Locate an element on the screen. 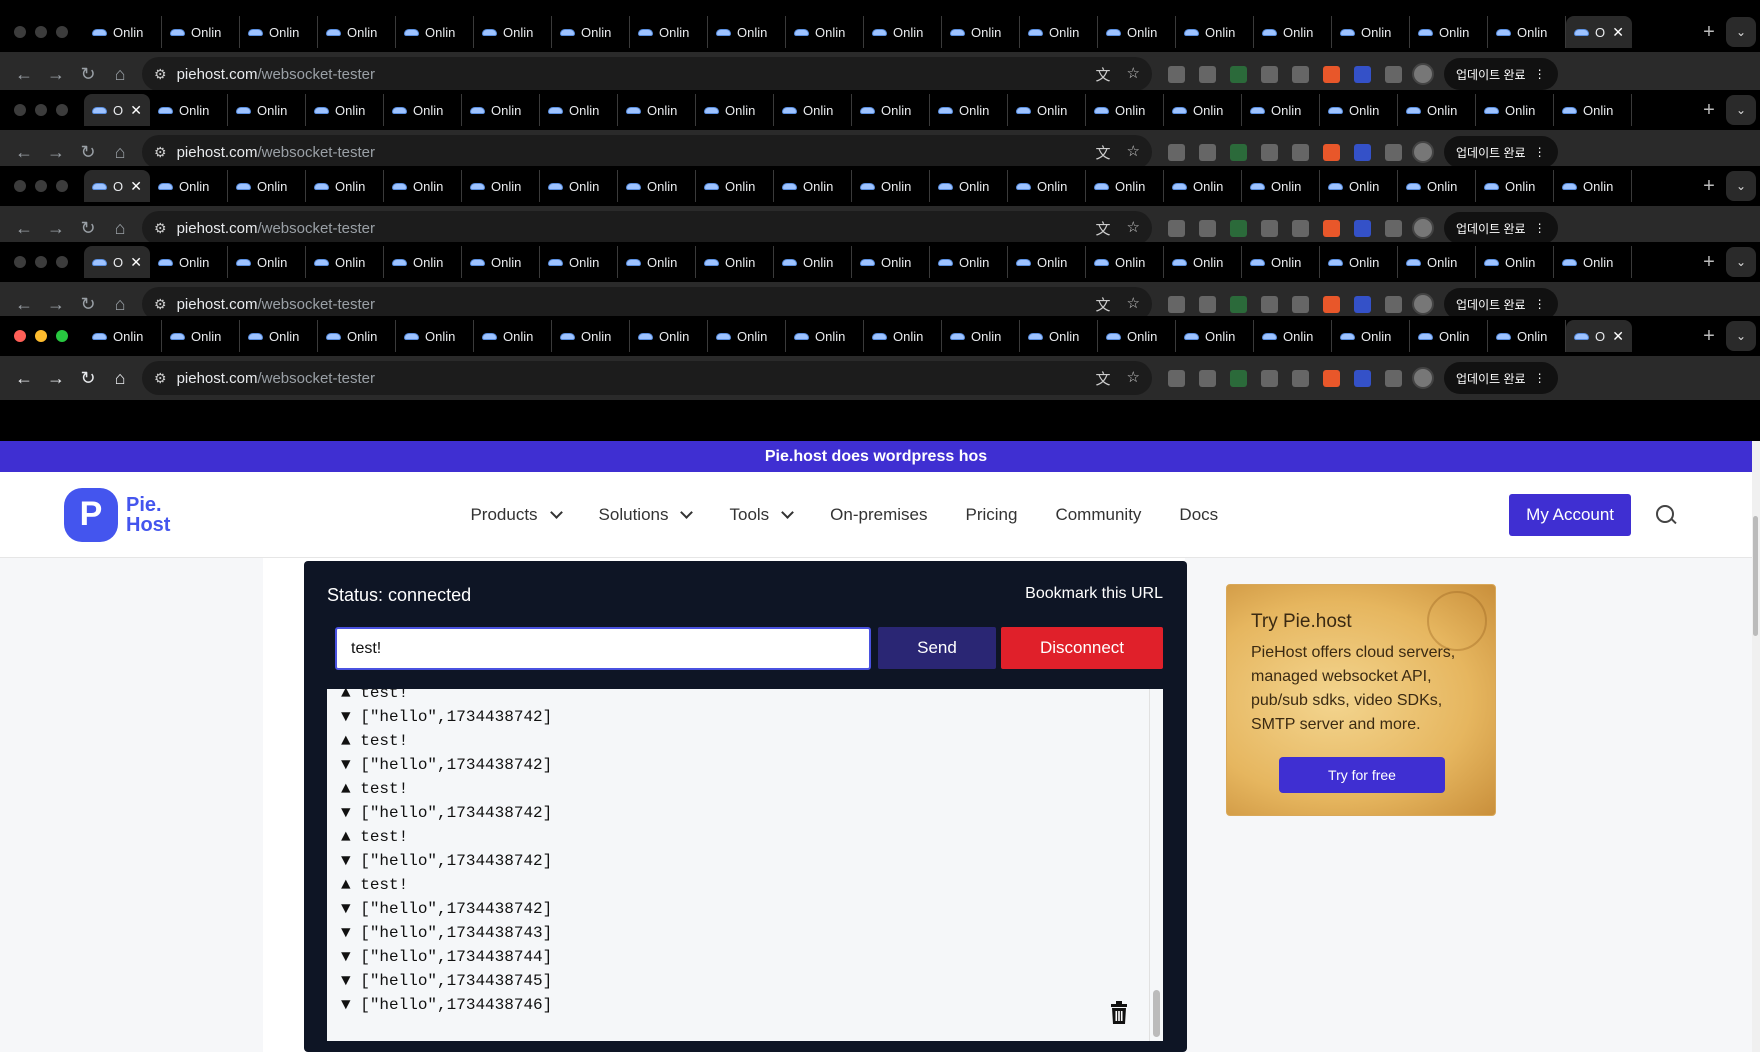  window-controls is located at coordinates (49, 336).